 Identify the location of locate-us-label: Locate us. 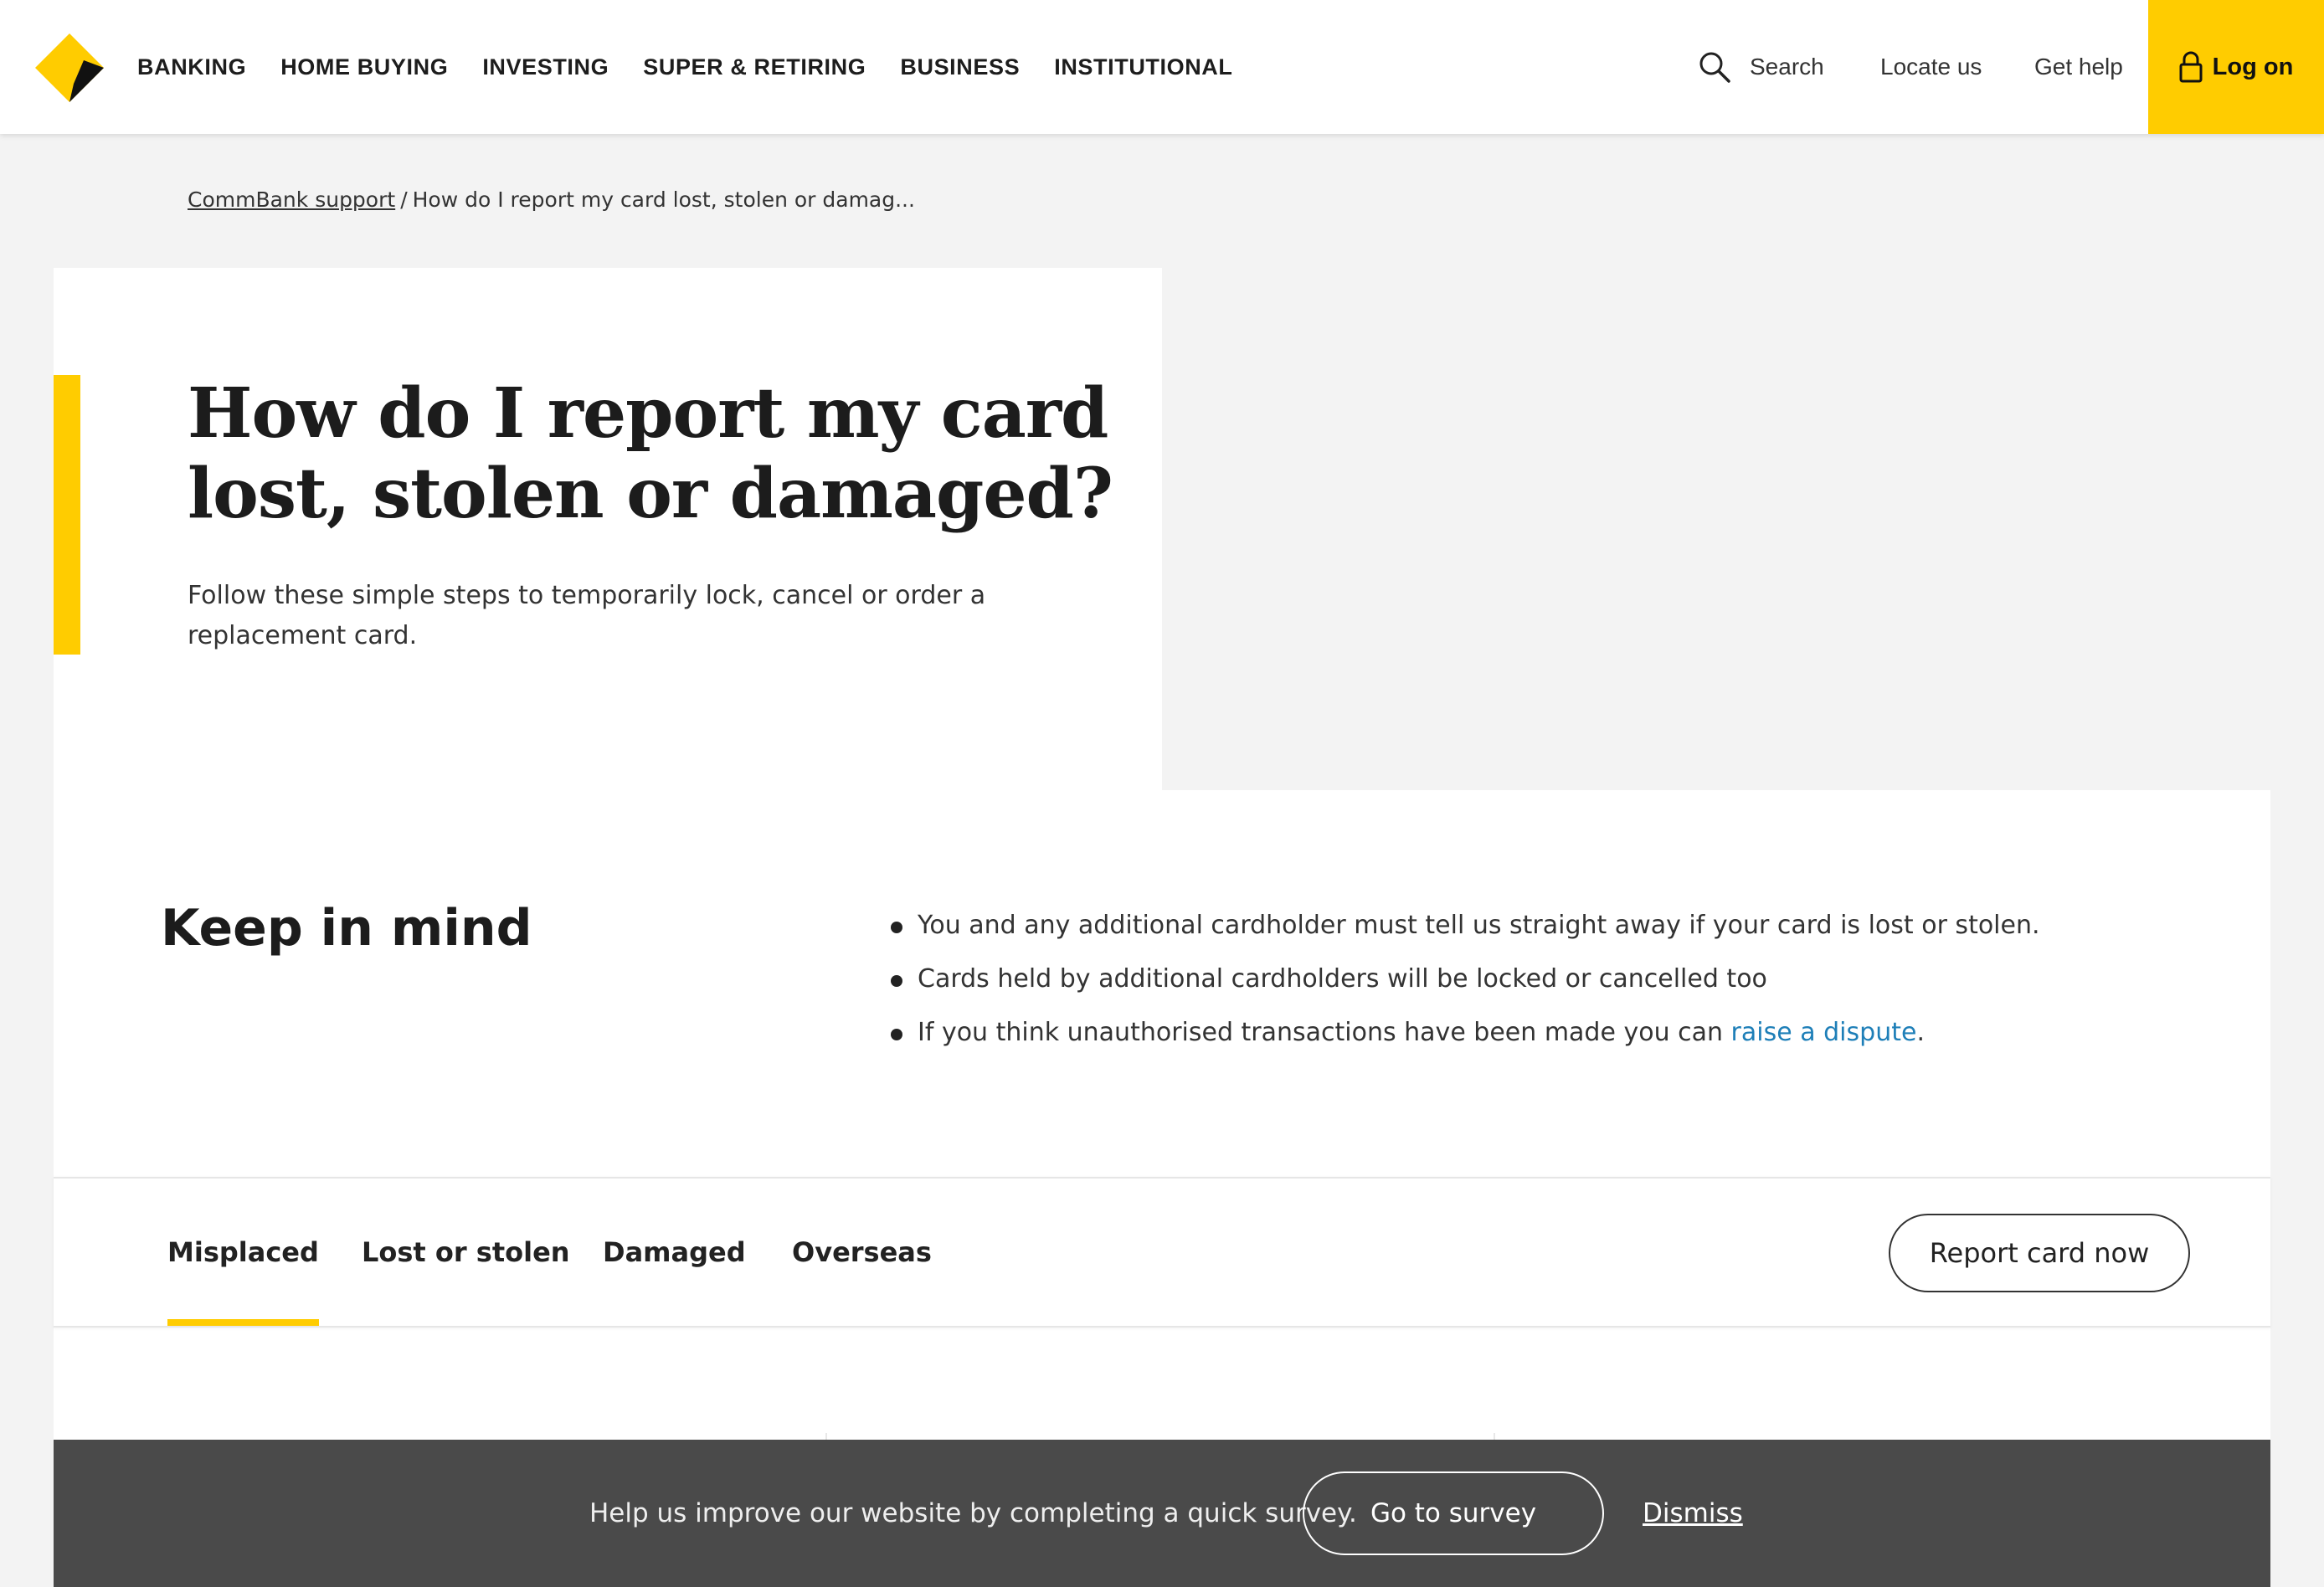
(1931, 67).